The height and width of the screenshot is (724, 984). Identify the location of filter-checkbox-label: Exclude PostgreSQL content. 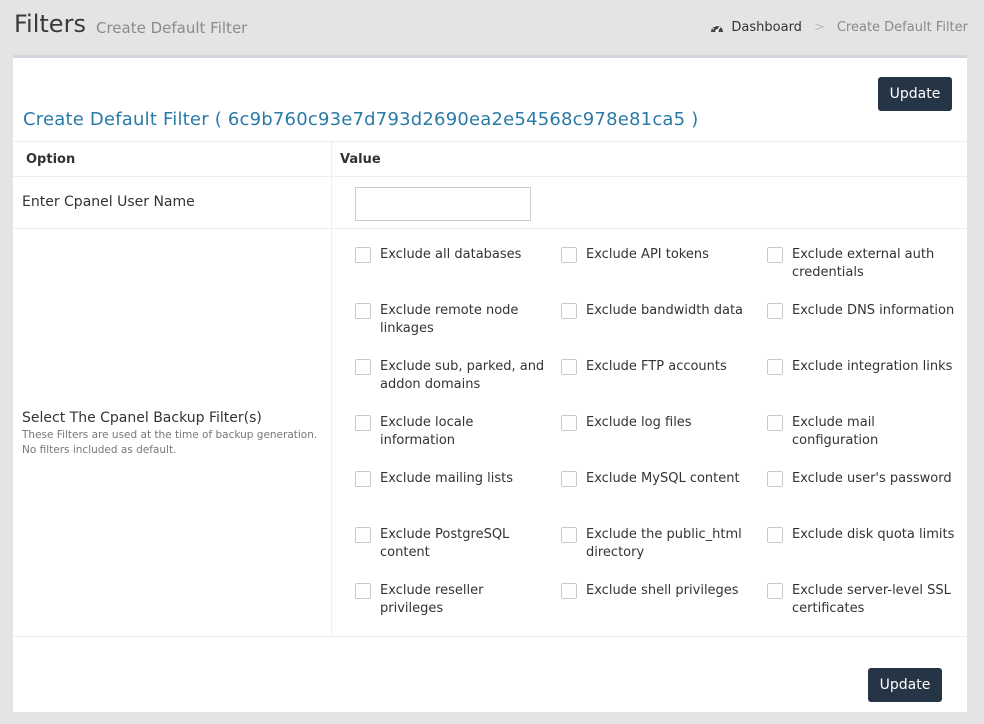
(445, 543).